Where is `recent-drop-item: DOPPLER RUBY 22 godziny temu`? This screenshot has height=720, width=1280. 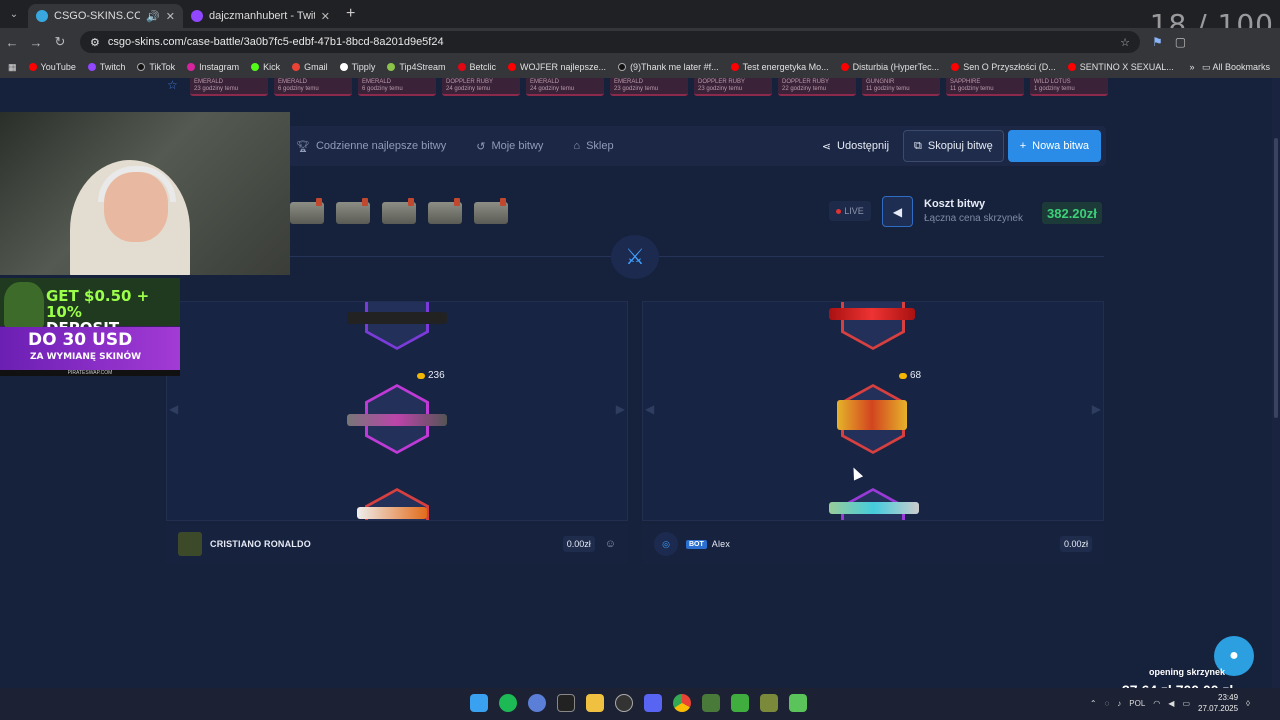 recent-drop-item: DOPPLER RUBY 22 godziny temu is located at coordinates (817, 87).